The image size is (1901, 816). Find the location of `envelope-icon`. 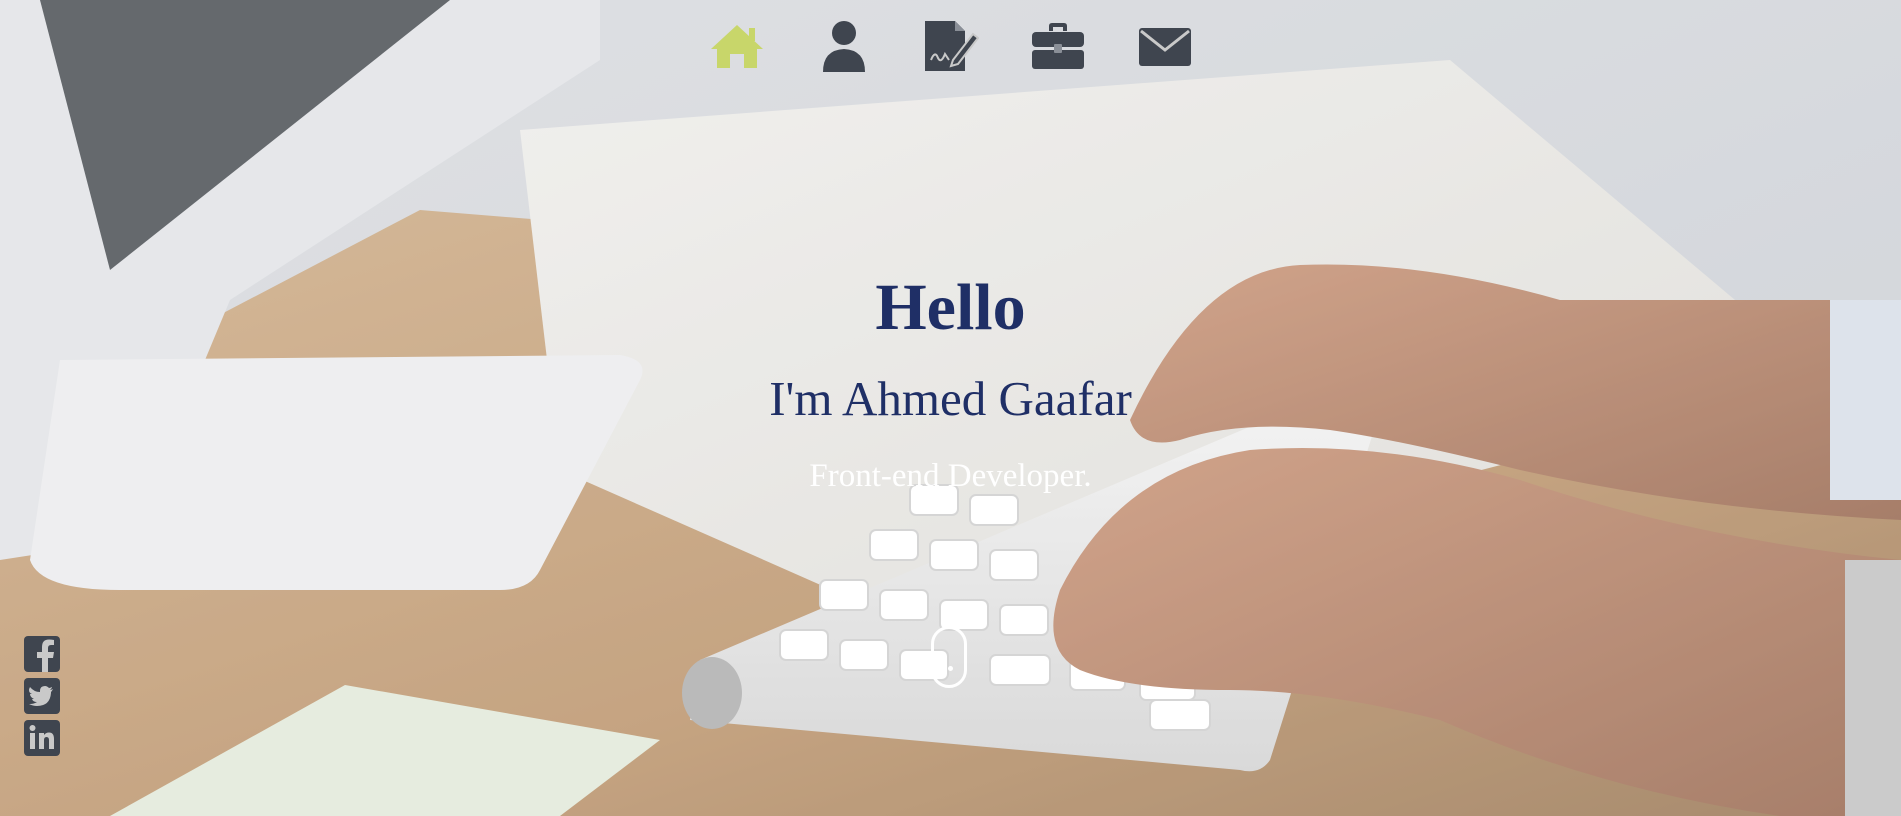

envelope-icon is located at coordinates (1164, 46).